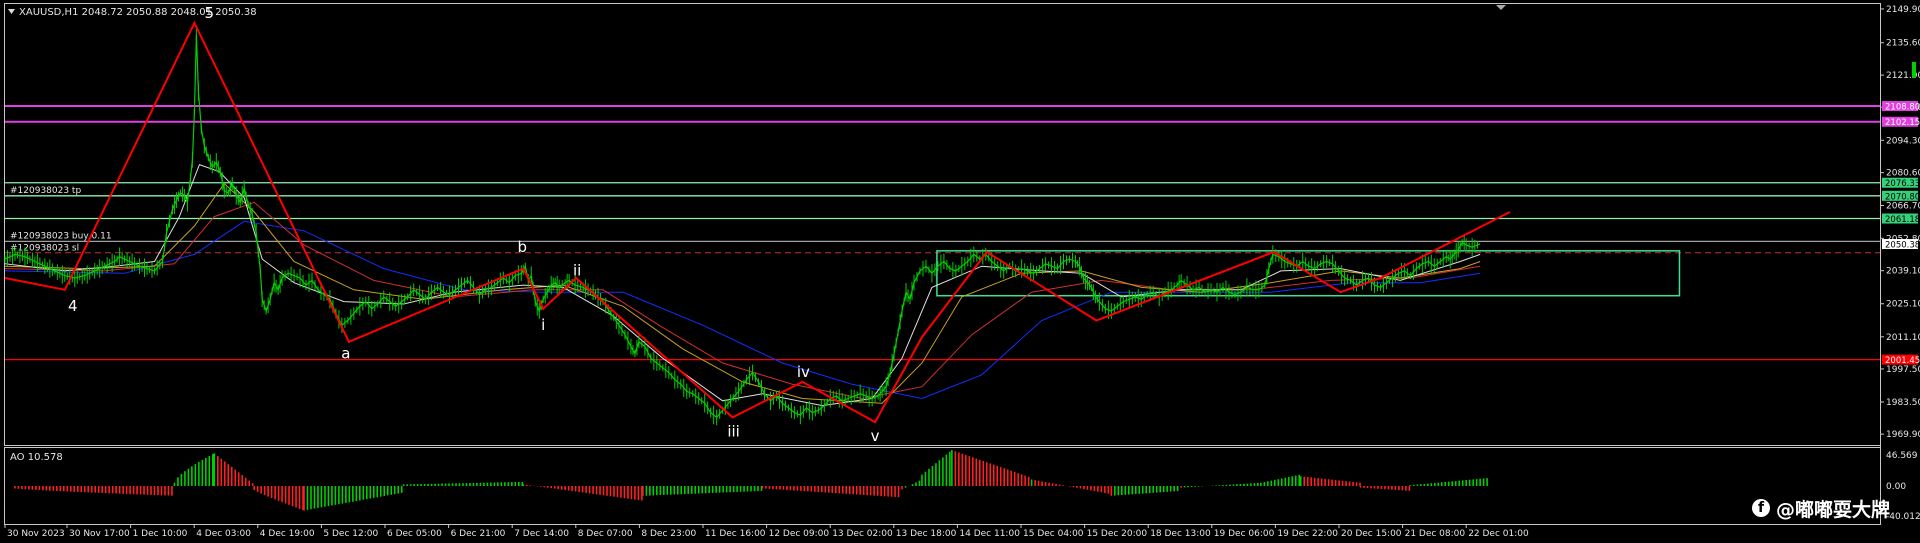 Image resolution: width=1920 pixels, height=543 pixels. What do you see at coordinates (1902, 108) in the screenshot?
I see `level-tag-text: 2108.80` at bounding box center [1902, 108].